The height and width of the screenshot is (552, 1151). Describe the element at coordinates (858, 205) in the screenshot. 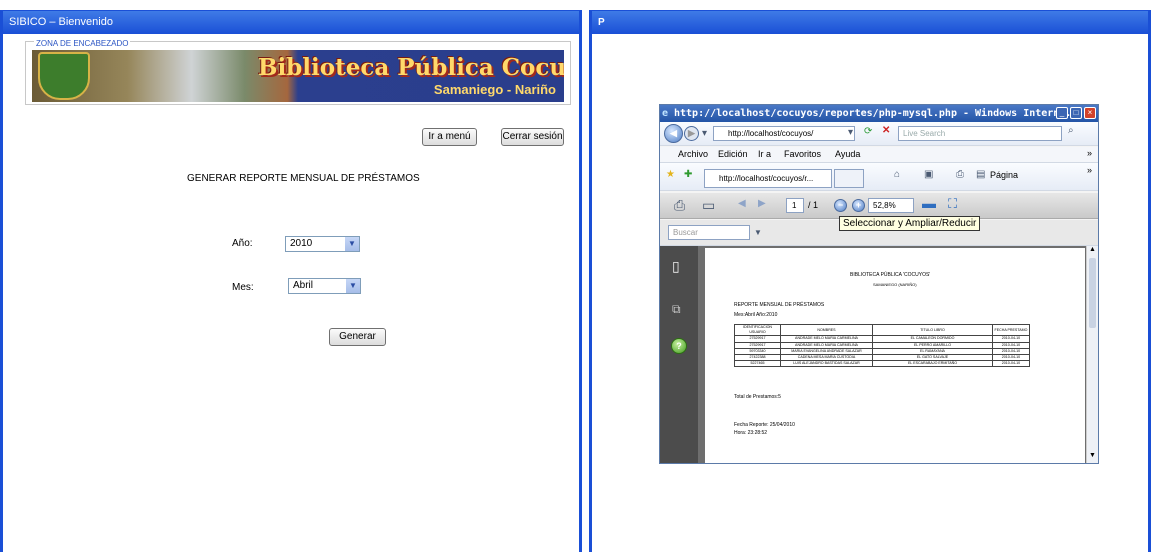

I see `zoom-in-icon: +` at that location.